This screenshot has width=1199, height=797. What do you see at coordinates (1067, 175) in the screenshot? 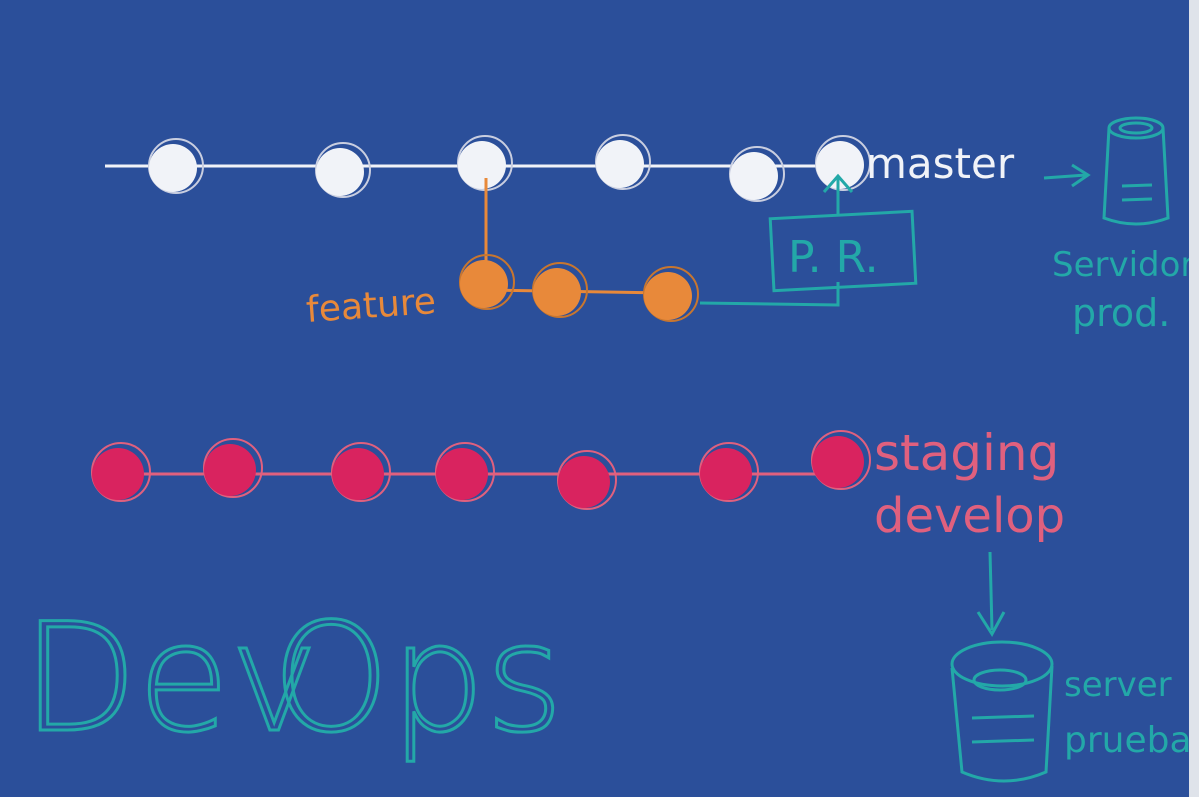
I see `arrow-right-icon` at bounding box center [1067, 175].